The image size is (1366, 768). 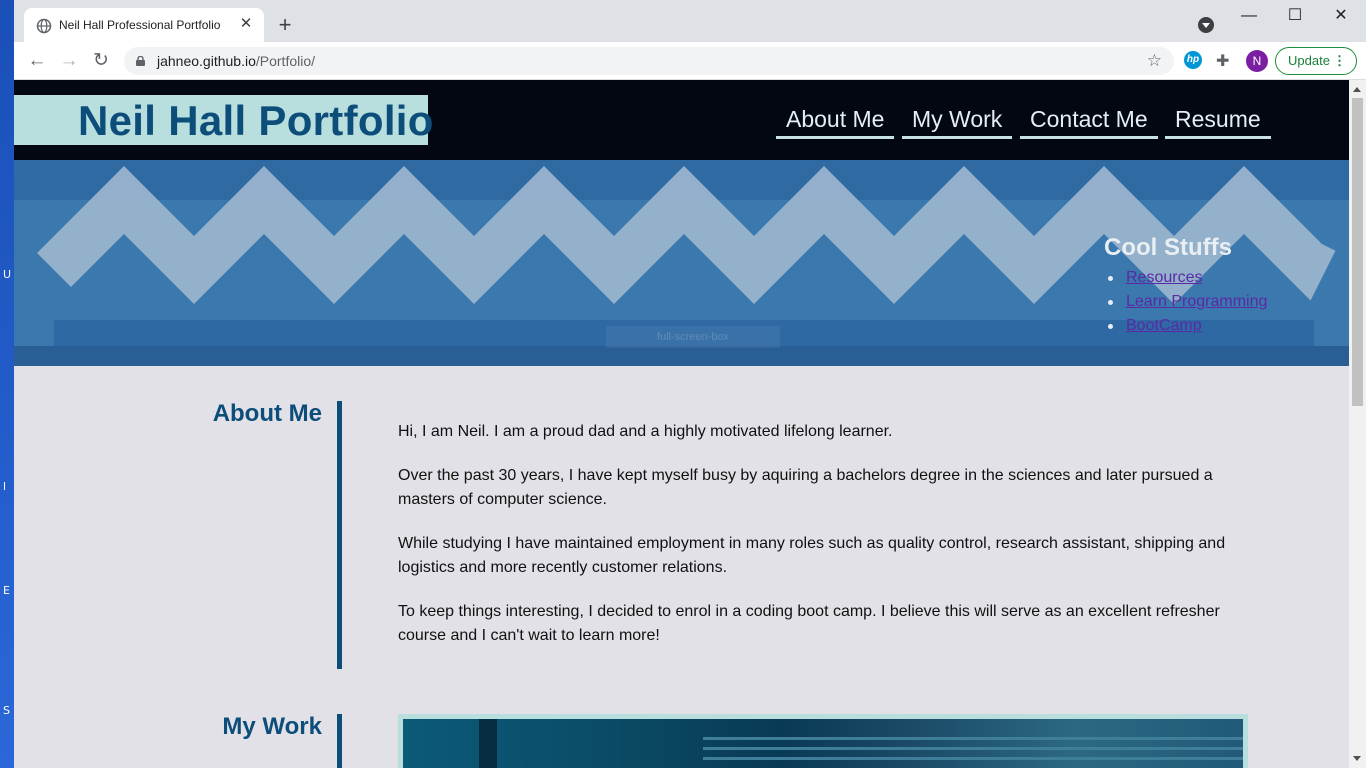 What do you see at coordinates (1357, 89) in the screenshot?
I see `scroll-up-arrow-icon` at bounding box center [1357, 89].